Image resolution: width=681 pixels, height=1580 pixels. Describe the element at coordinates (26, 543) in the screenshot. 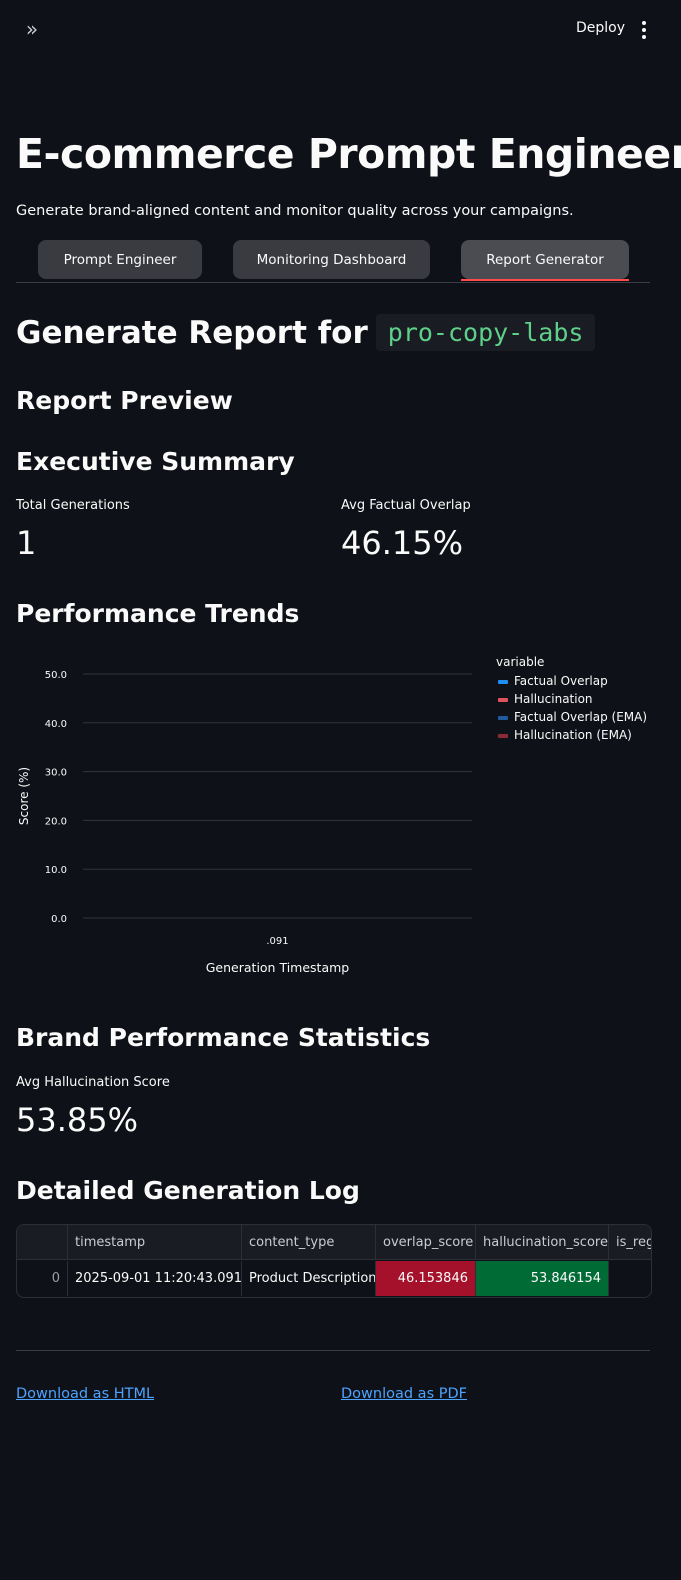

I see `metric-value-total-generations: 1` at that location.